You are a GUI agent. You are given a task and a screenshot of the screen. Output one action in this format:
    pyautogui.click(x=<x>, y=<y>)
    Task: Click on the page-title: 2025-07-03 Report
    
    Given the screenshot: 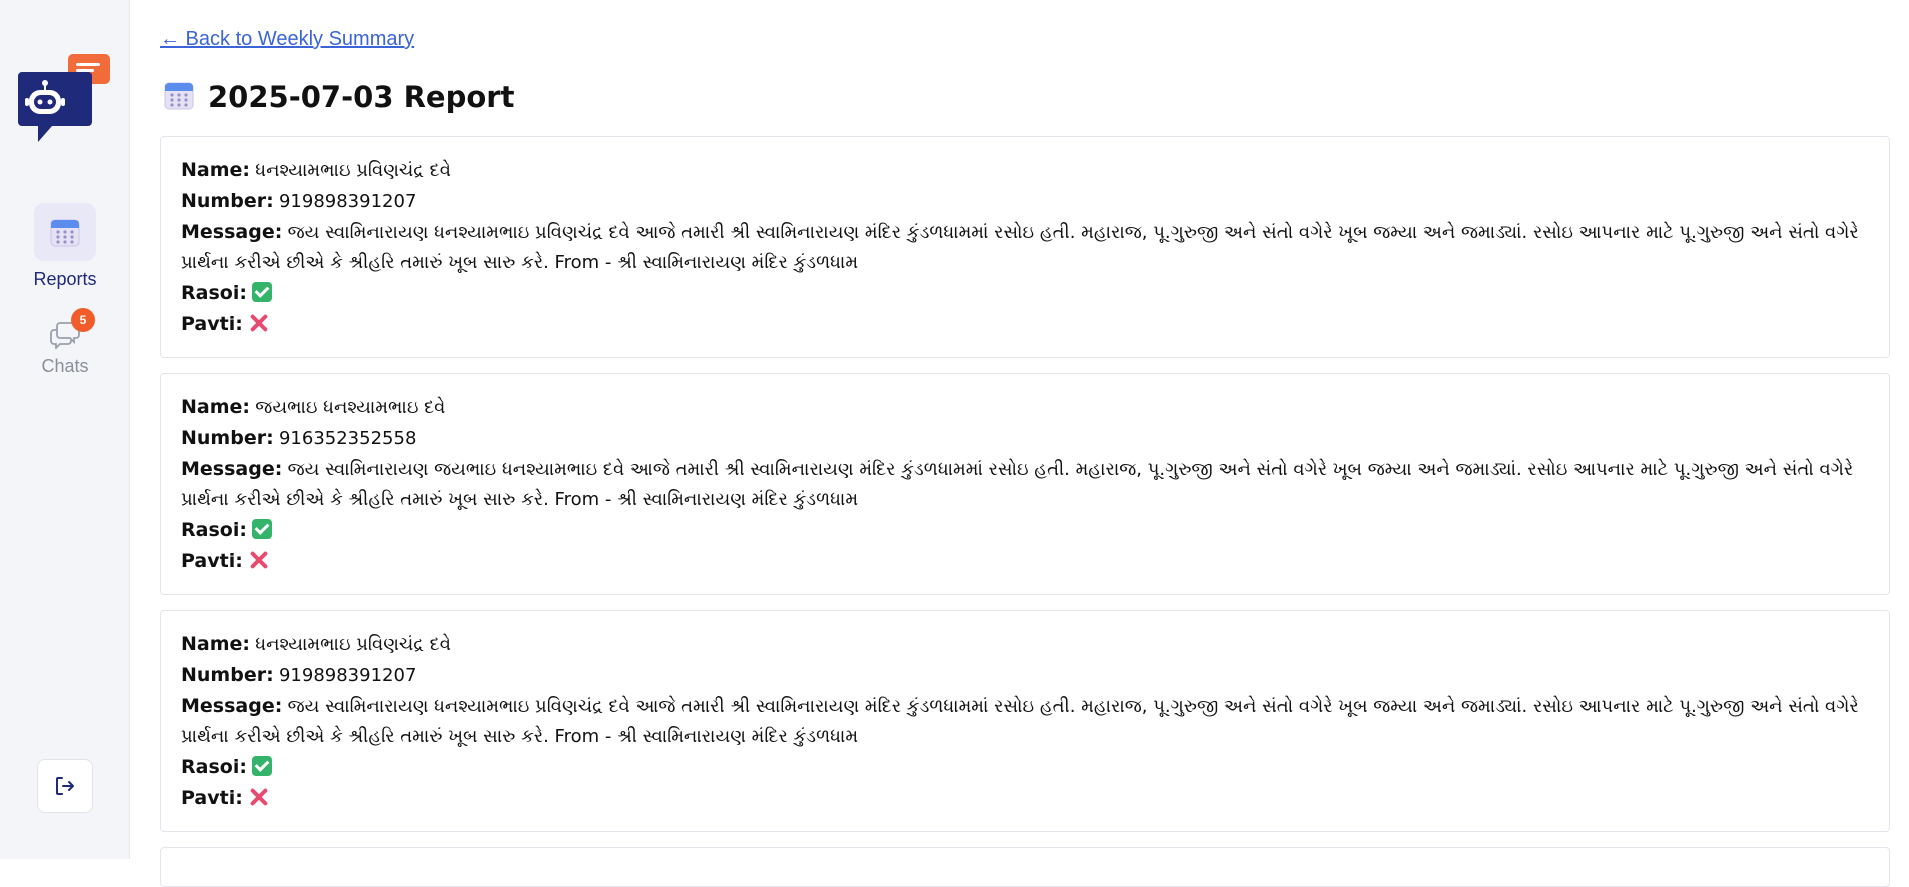 What is the action you would take?
    pyautogui.click(x=361, y=97)
    